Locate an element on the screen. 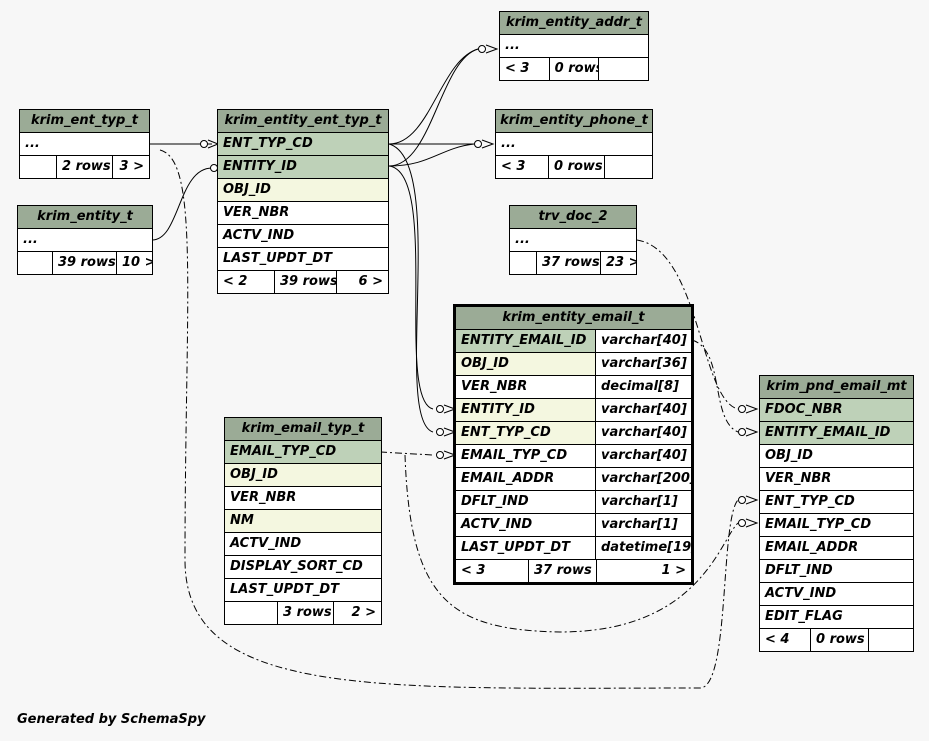  parents-link: < 2 is located at coordinates (246, 282).